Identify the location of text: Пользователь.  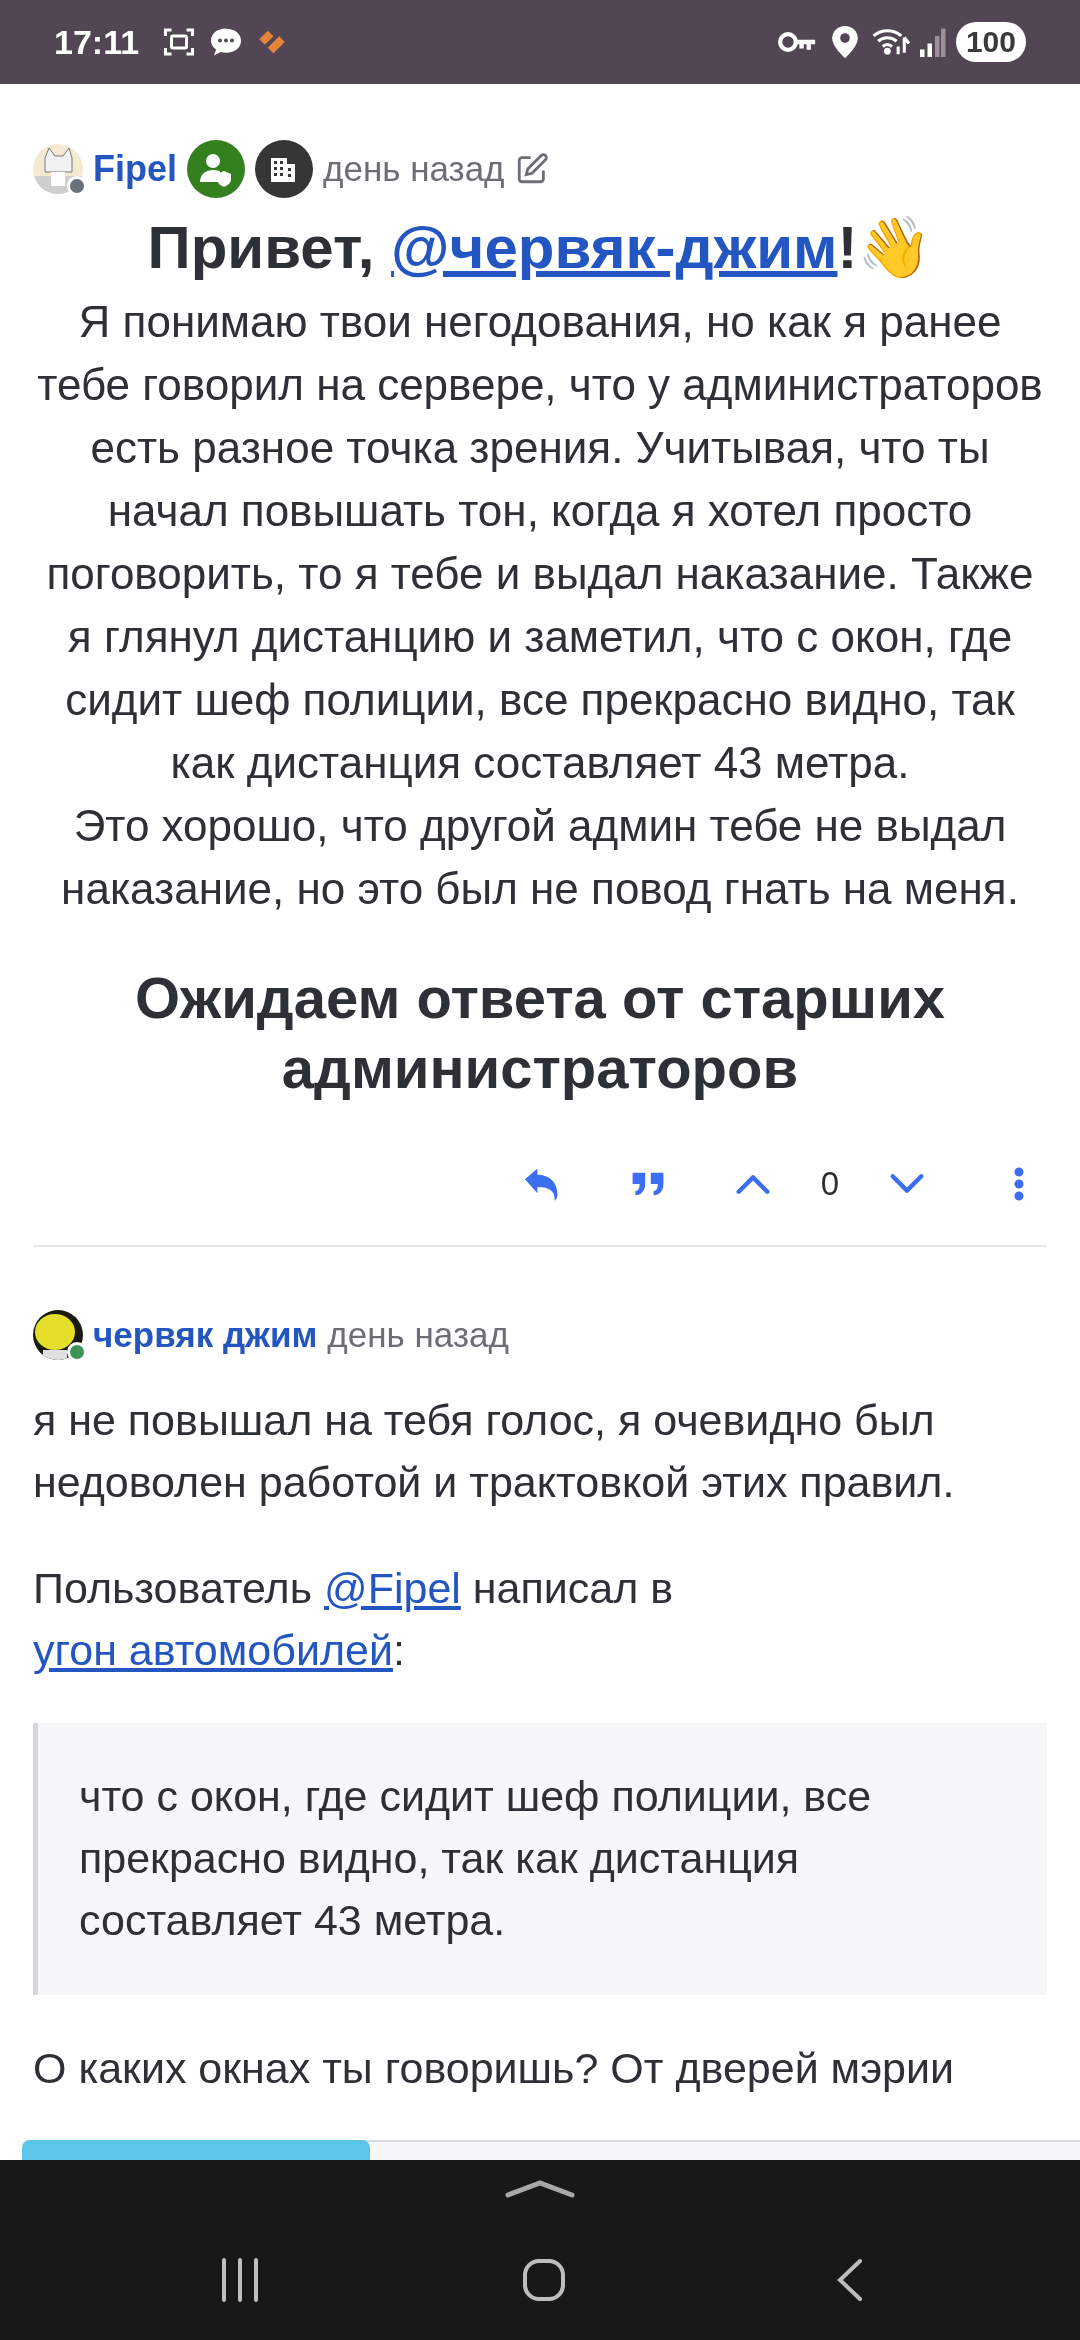
(173, 1587).